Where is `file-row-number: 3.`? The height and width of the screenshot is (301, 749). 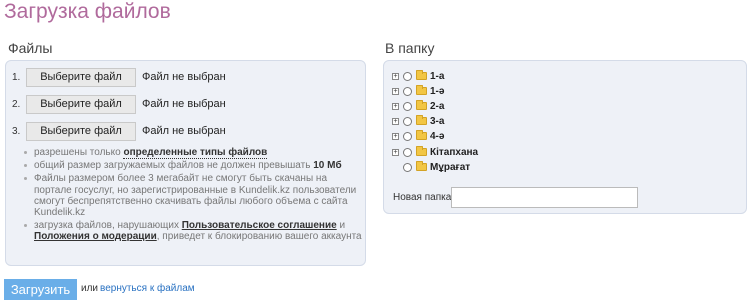
file-row-number: 3. is located at coordinates (16, 131).